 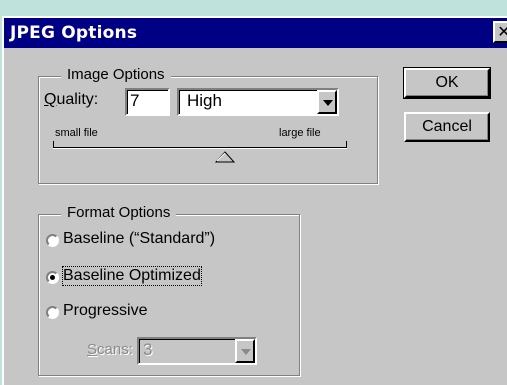 I want to click on quality-level-value: High, so click(x=204, y=100).